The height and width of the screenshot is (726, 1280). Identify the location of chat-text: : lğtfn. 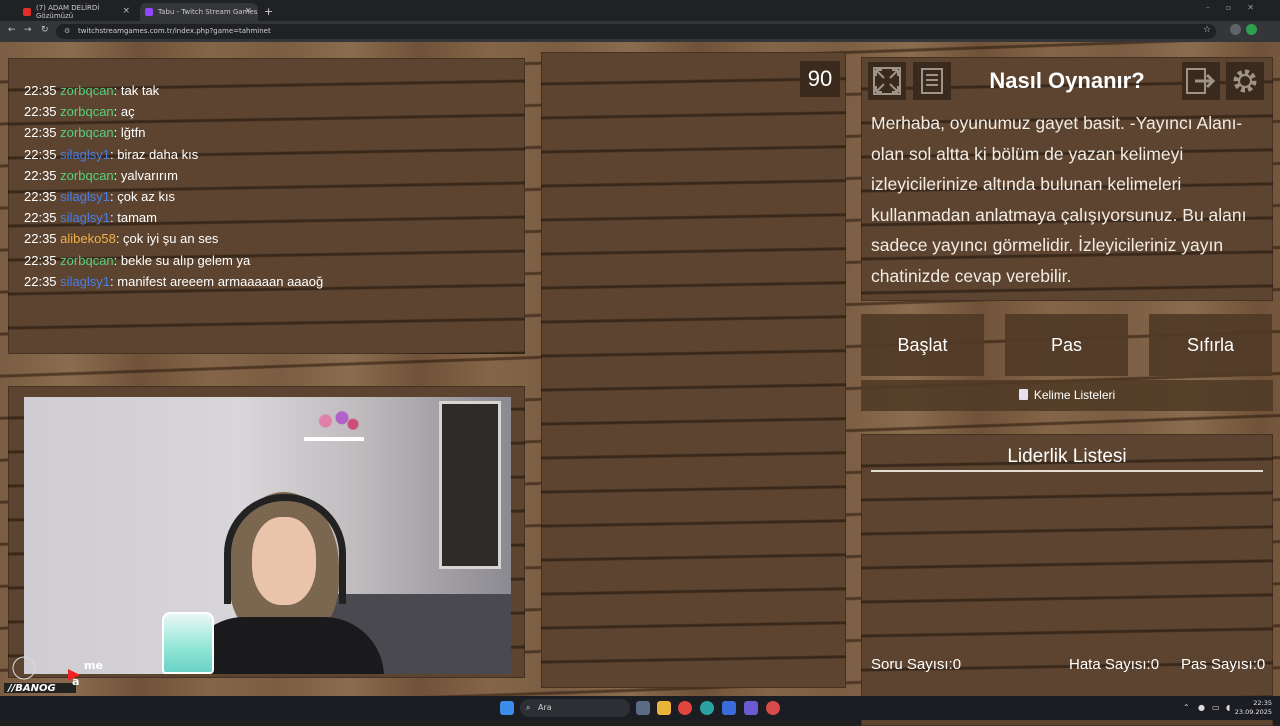
(129, 133).